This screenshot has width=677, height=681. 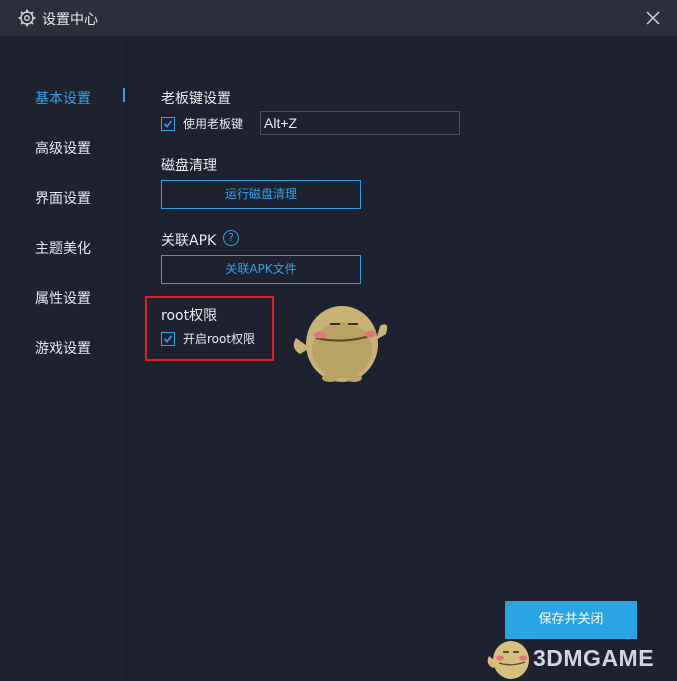 I want to click on gear-icon, so click(x=27, y=18).